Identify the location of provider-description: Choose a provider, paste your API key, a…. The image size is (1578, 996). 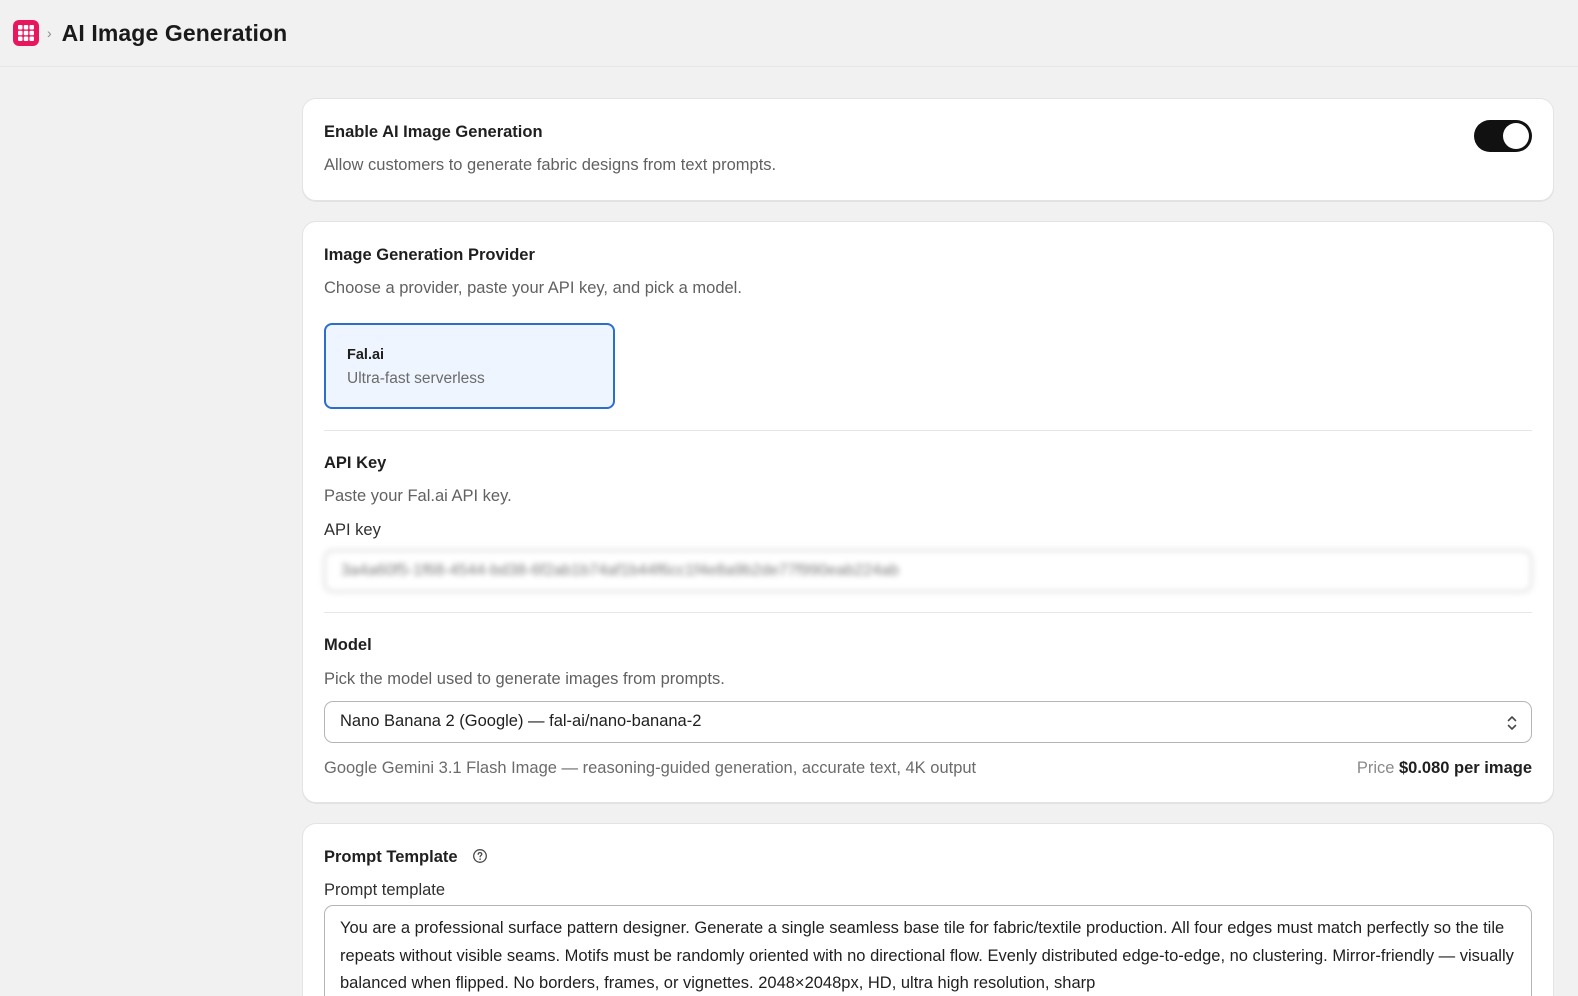
(533, 288).